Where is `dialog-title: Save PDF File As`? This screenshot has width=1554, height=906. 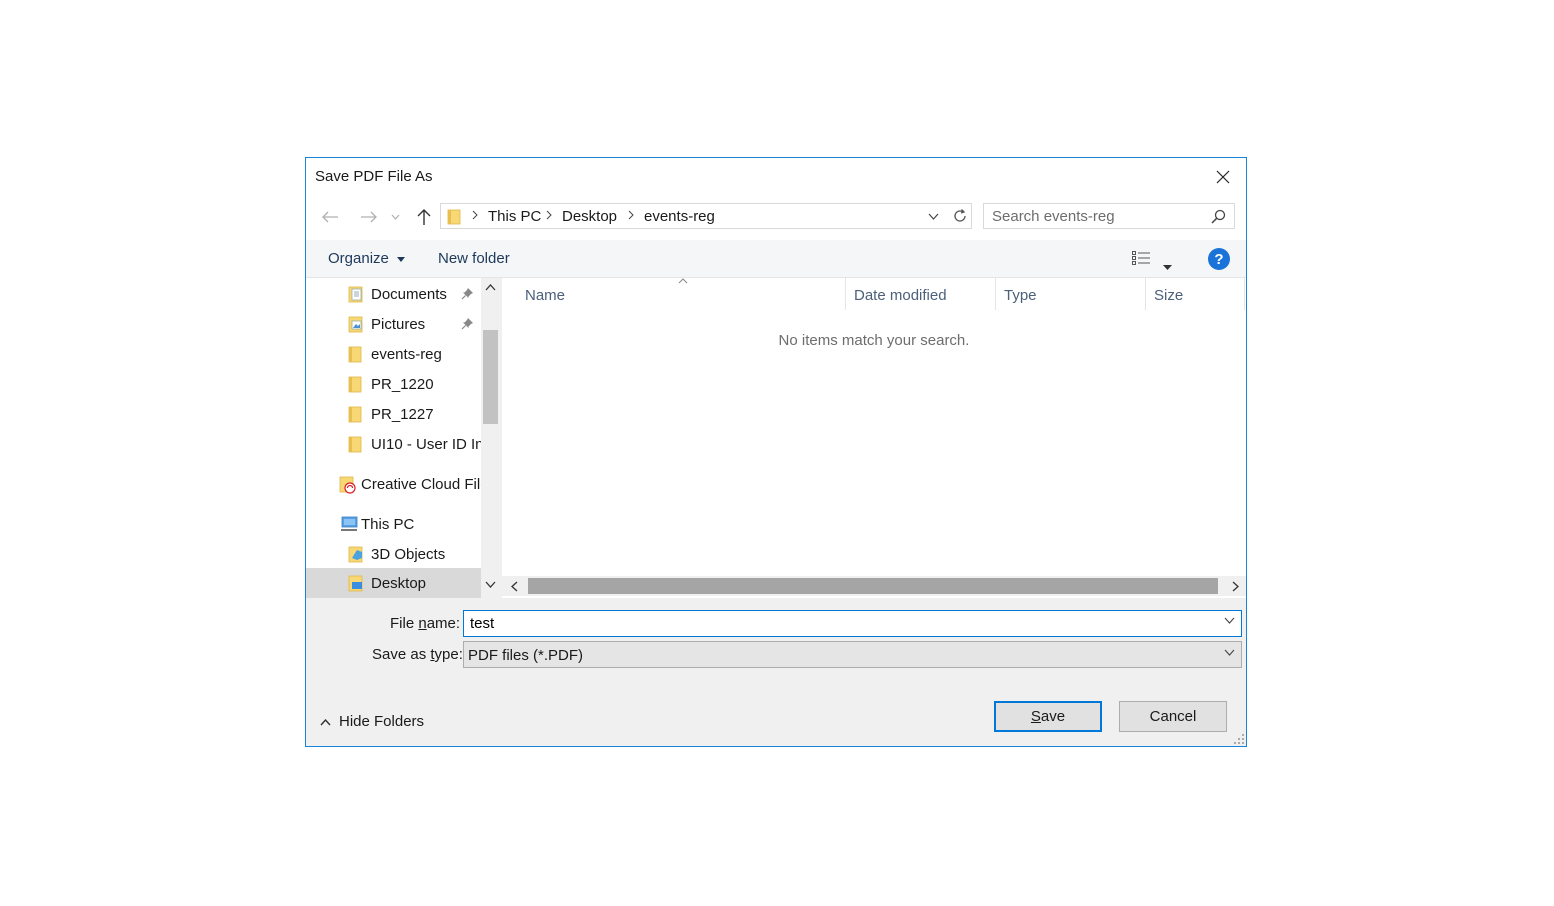 dialog-title: Save PDF File As is located at coordinates (374, 176).